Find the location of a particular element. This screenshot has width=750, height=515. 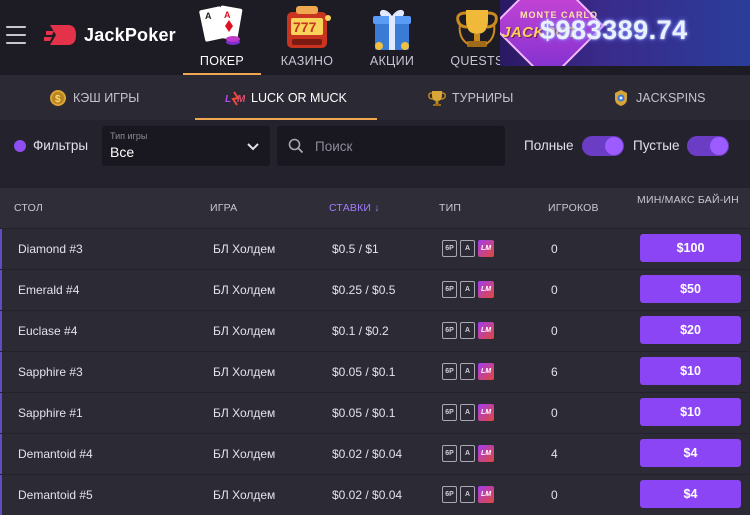

buyin-button: $50 is located at coordinates (690, 289).